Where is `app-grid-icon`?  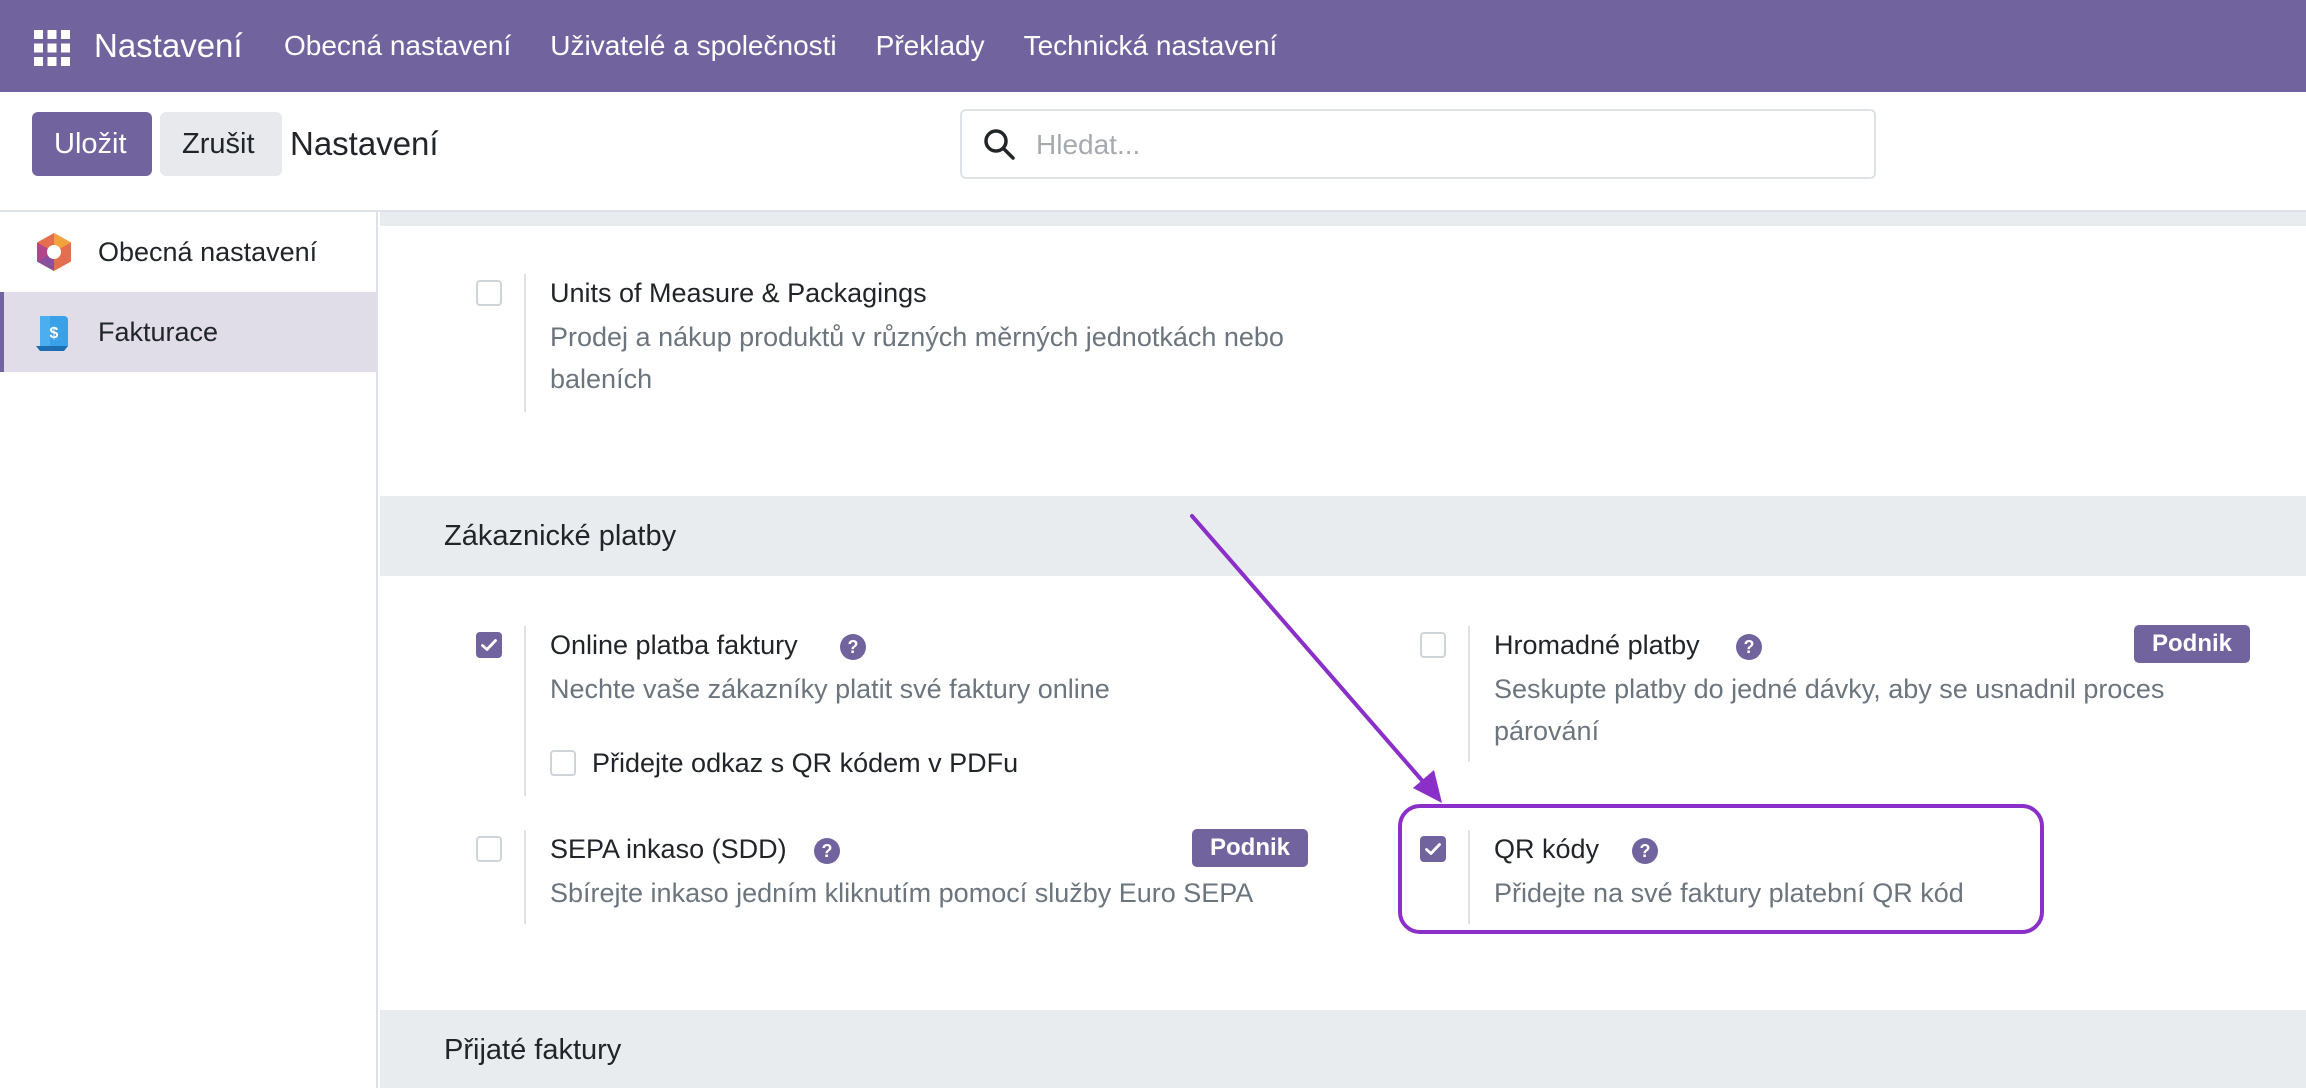 app-grid-icon is located at coordinates (52, 48).